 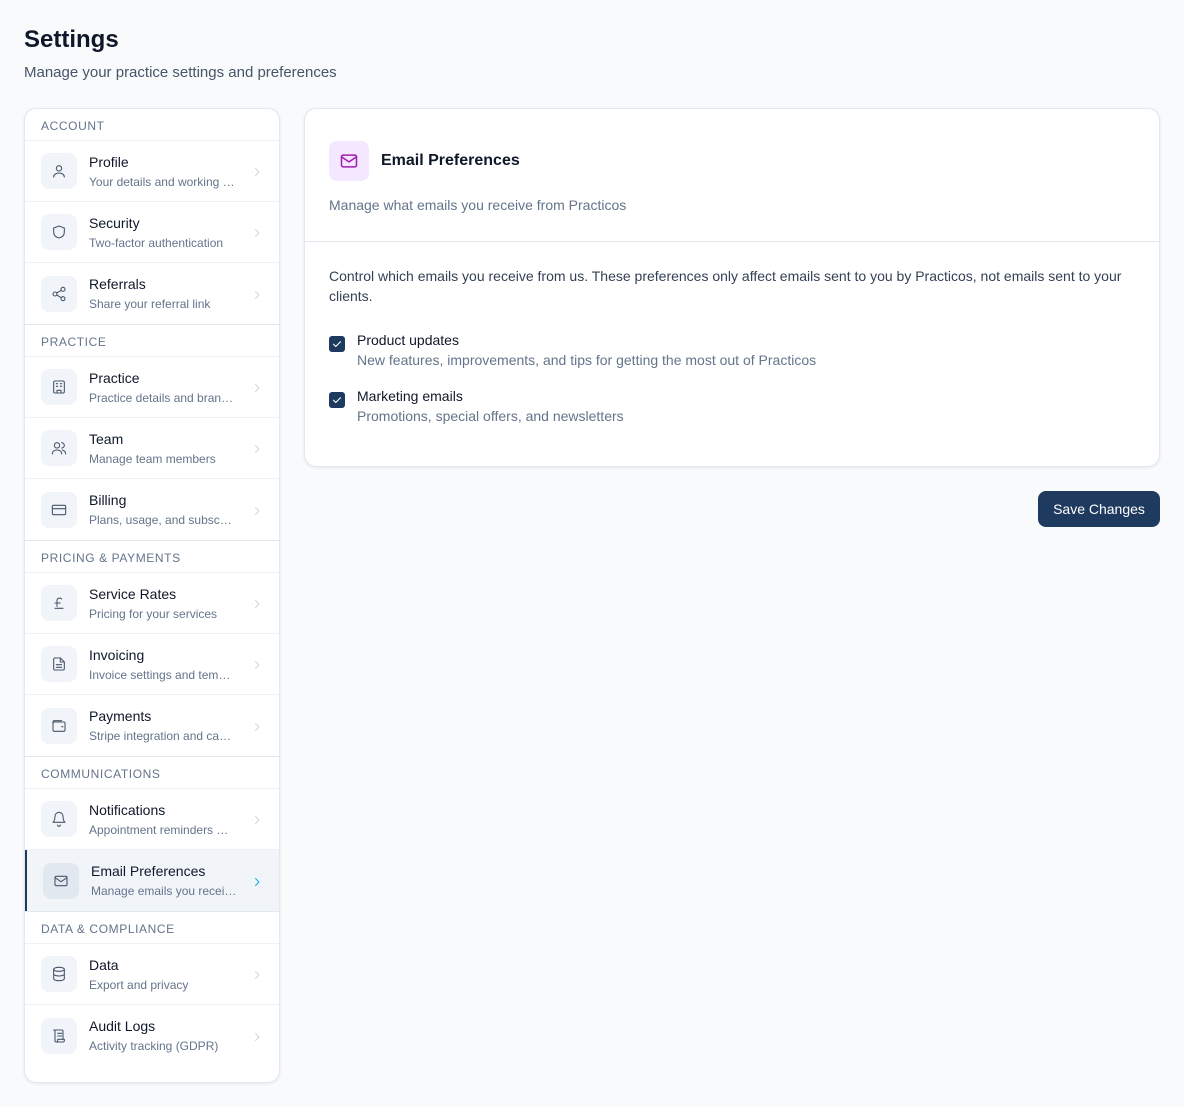 What do you see at coordinates (152, 341) in the screenshot?
I see `sidebar-section-title: PRACTICE` at bounding box center [152, 341].